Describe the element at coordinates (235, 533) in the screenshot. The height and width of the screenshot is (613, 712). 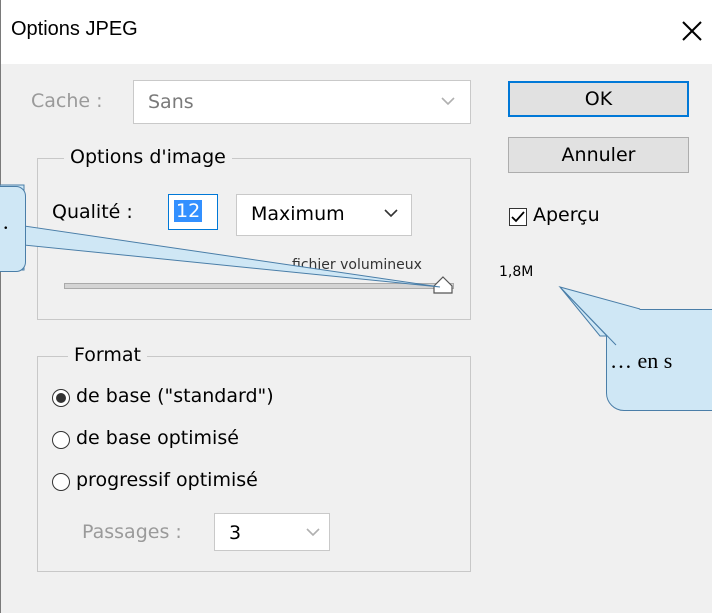
I see `passes-value: 3` at that location.